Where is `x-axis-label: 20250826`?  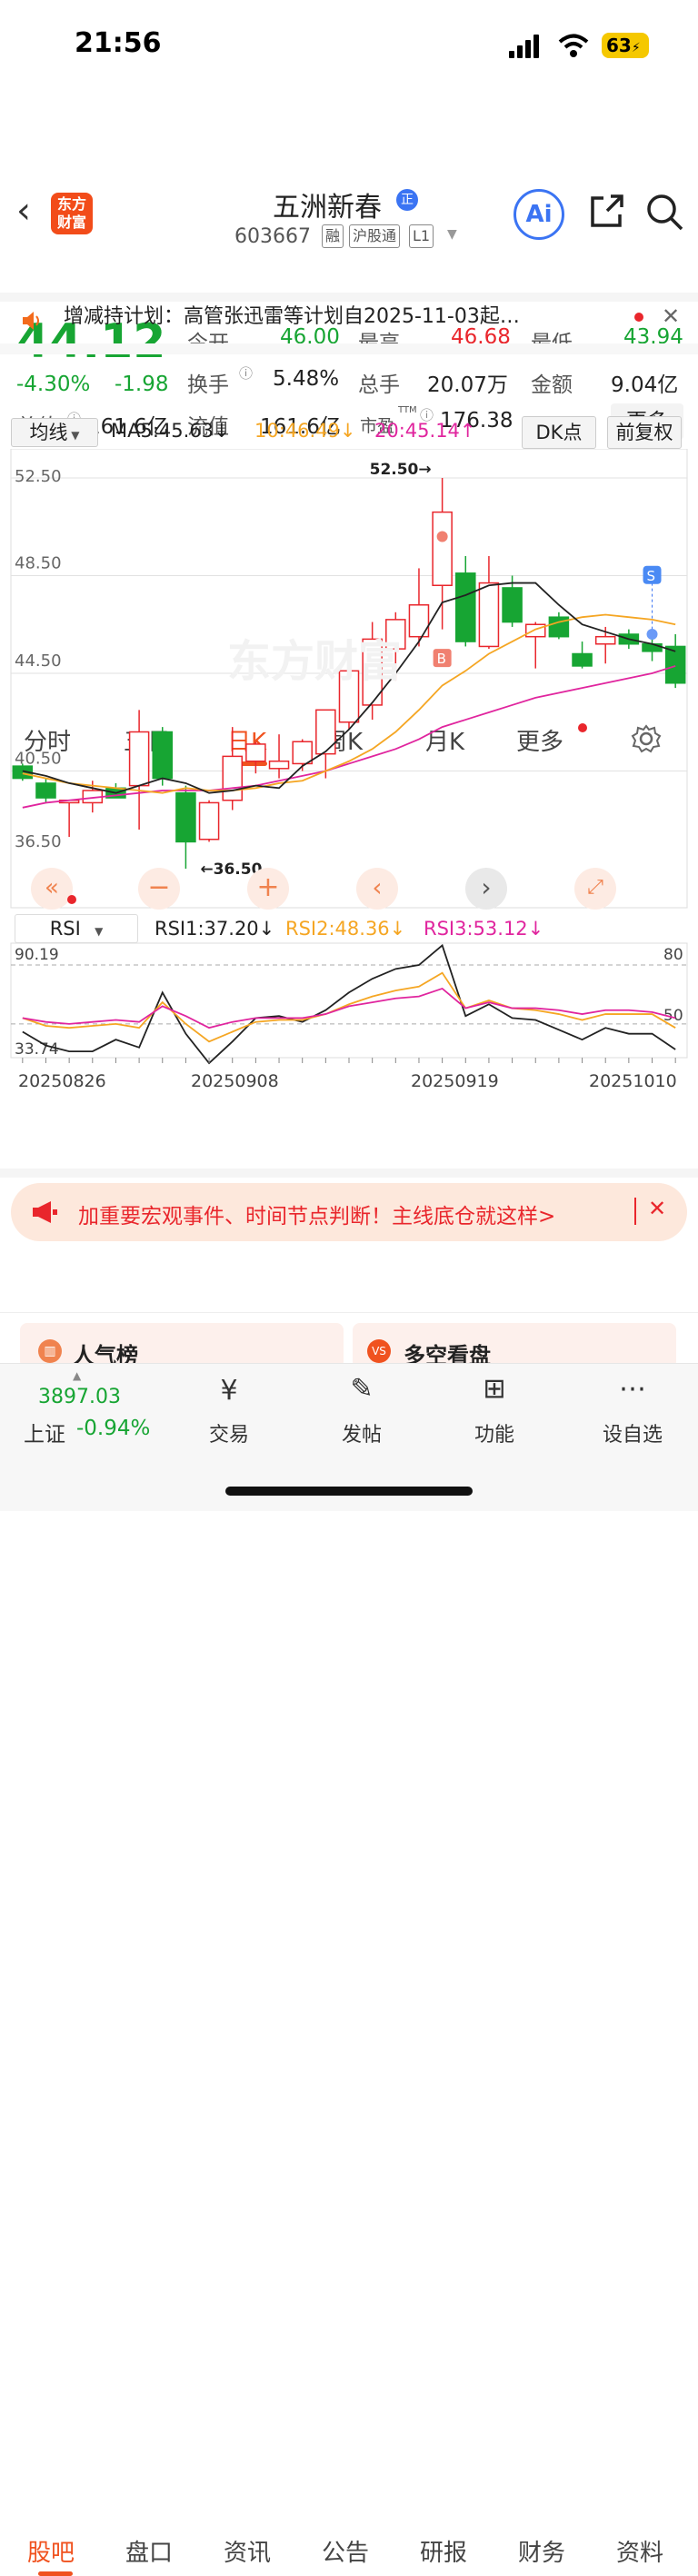
x-axis-label: 20250826 is located at coordinates (62, 1081).